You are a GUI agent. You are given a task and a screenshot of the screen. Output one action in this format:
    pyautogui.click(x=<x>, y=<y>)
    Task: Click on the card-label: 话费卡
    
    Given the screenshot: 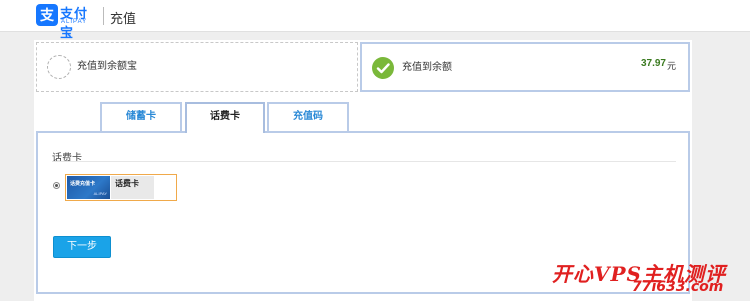 What is the action you would take?
    pyautogui.click(x=132, y=187)
    